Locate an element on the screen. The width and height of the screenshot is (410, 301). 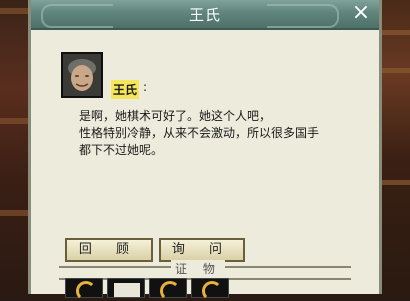
document-item-icon is located at coordinates (127, 290).